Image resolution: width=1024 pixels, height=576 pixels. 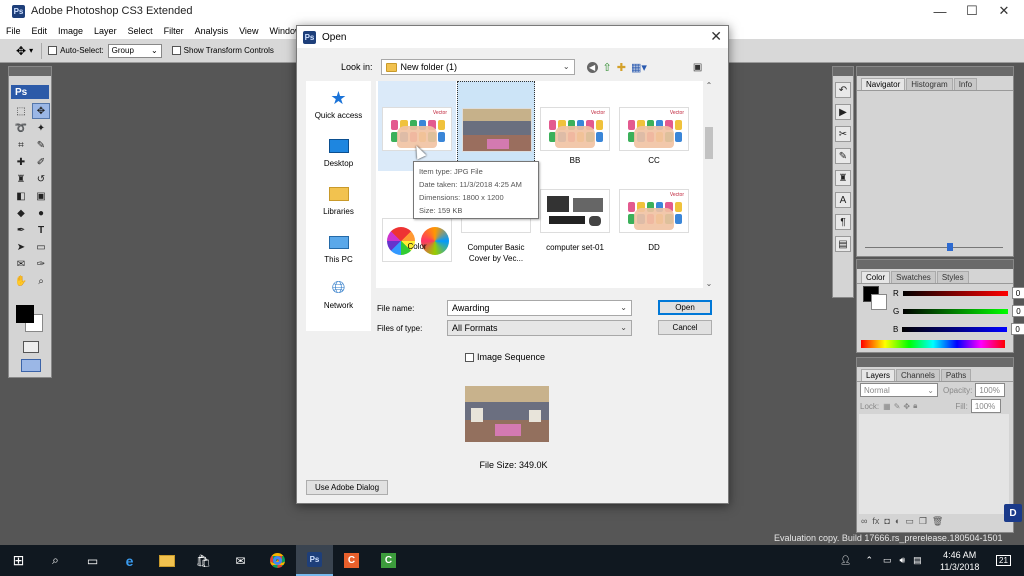 What do you see at coordinates (886, 521) in the screenshot?
I see `add-mask-icon: ◘` at bounding box center [886, 521].